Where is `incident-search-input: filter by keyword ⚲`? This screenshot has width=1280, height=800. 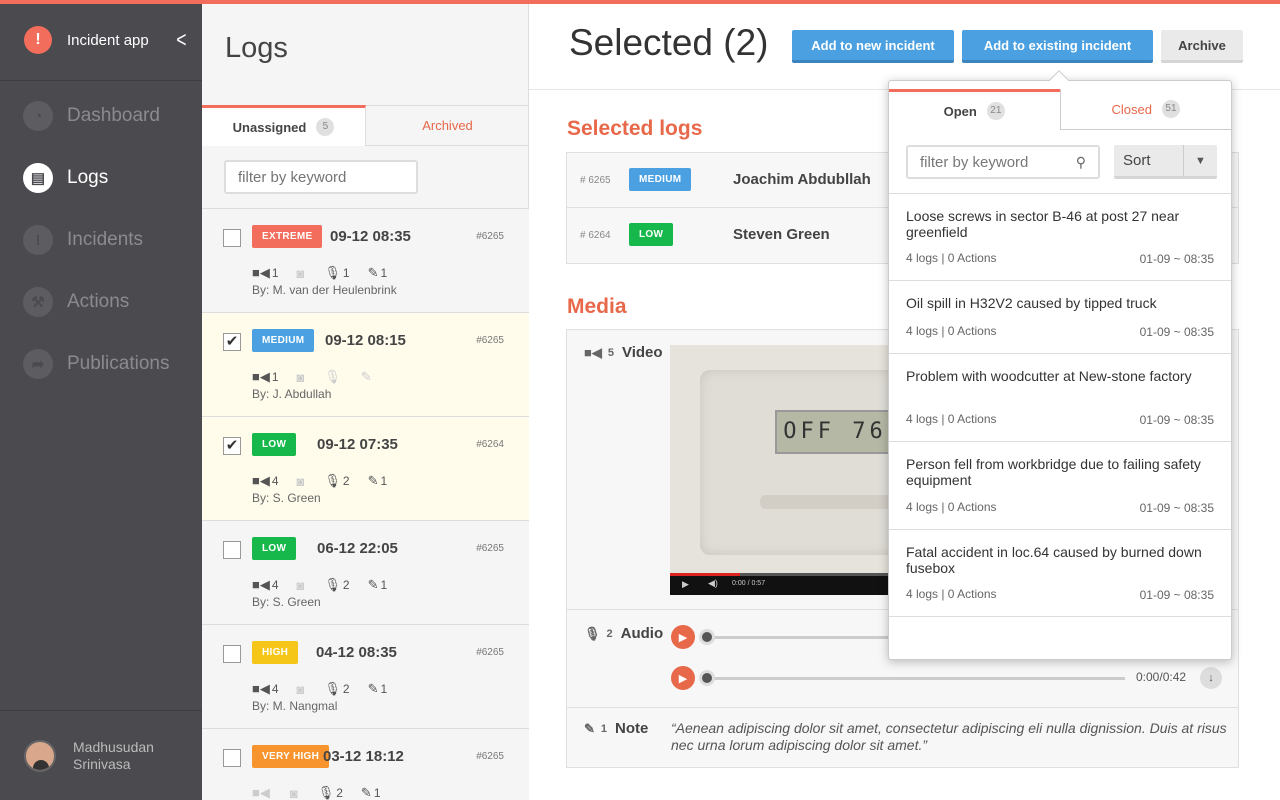 incident-search-input: filter by keyword ⚲ is located at coordinates (1003, 162).